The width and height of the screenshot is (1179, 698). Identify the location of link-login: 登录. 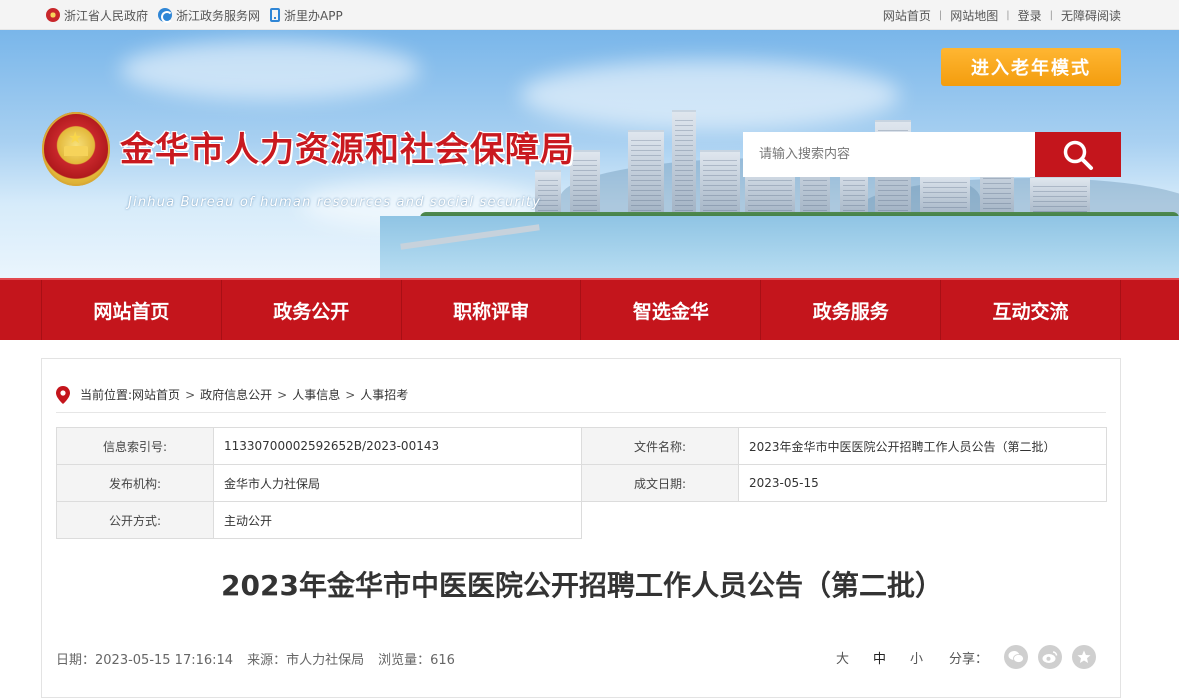
(1030, 15).